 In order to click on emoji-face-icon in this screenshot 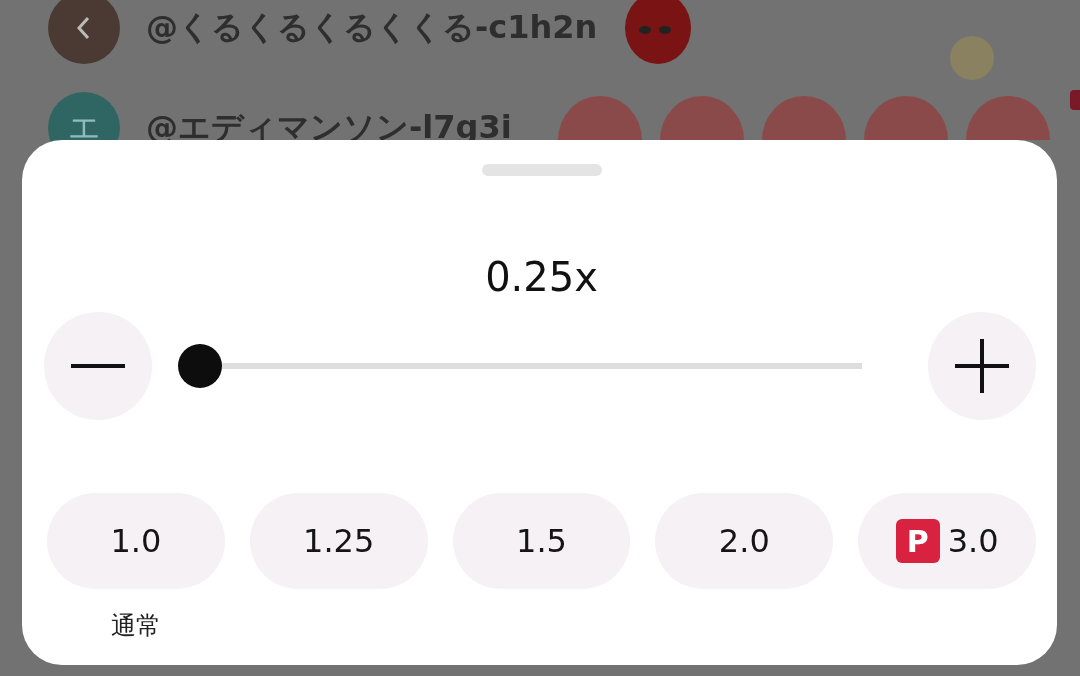, I will do `click(972, 58)`.